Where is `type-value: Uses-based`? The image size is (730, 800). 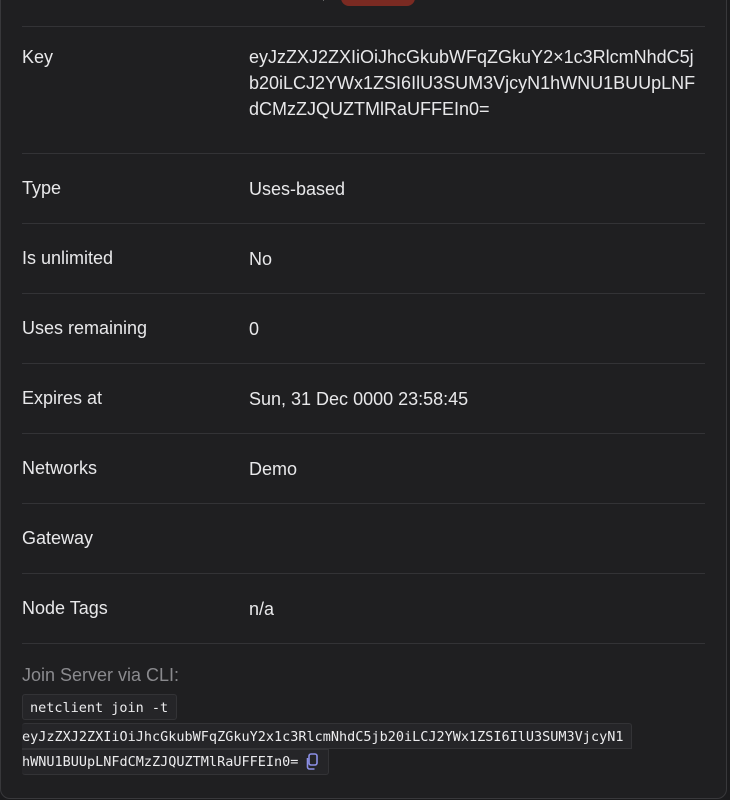 type-value: Uses-based is located at coordinates (297, 188).